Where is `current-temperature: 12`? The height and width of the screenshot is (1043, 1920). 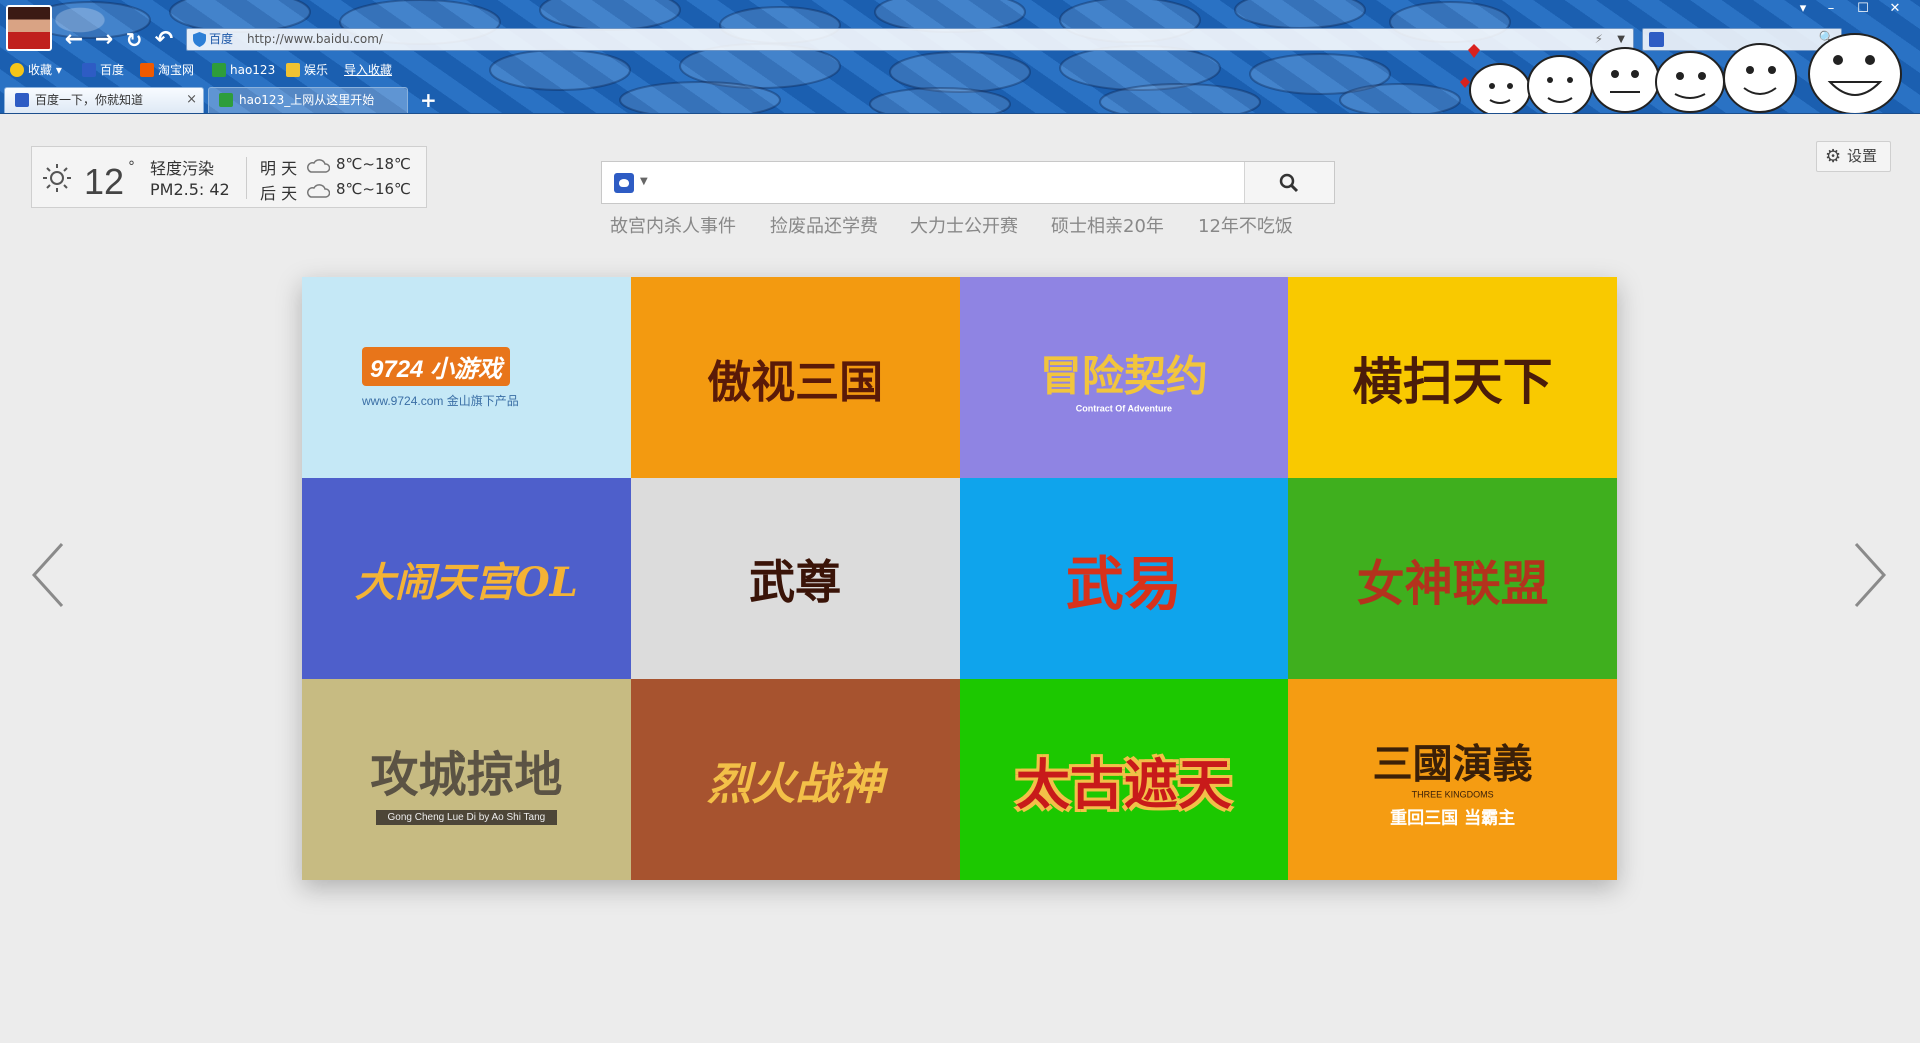
current-temperature: 12 is located at coordinates (104, 181).